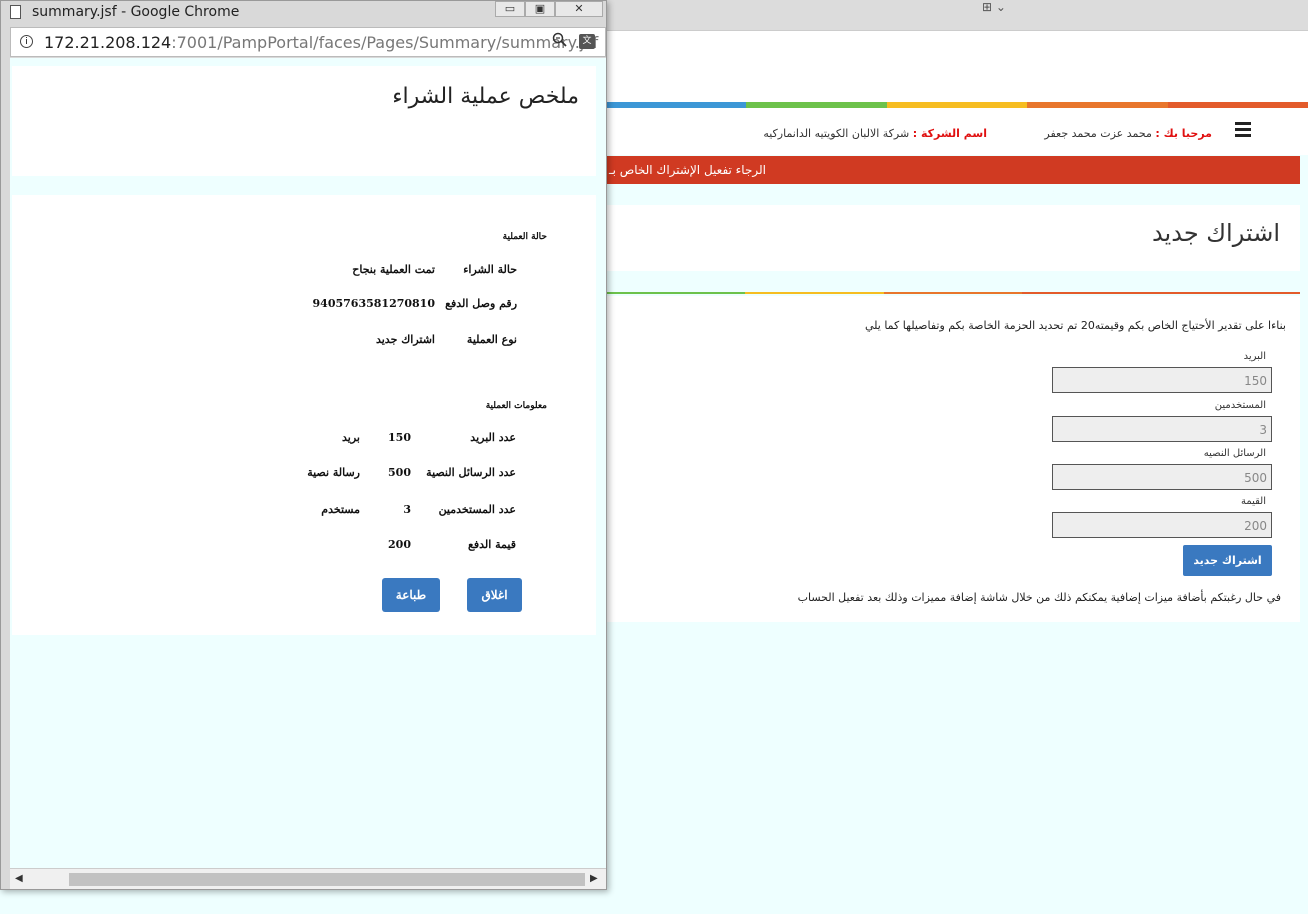  What do you see at coordinates (1098, 133) in the screenshot?
I see `user-name: محمد عزت محمد جعفر` at bounding box center [1098, 133].